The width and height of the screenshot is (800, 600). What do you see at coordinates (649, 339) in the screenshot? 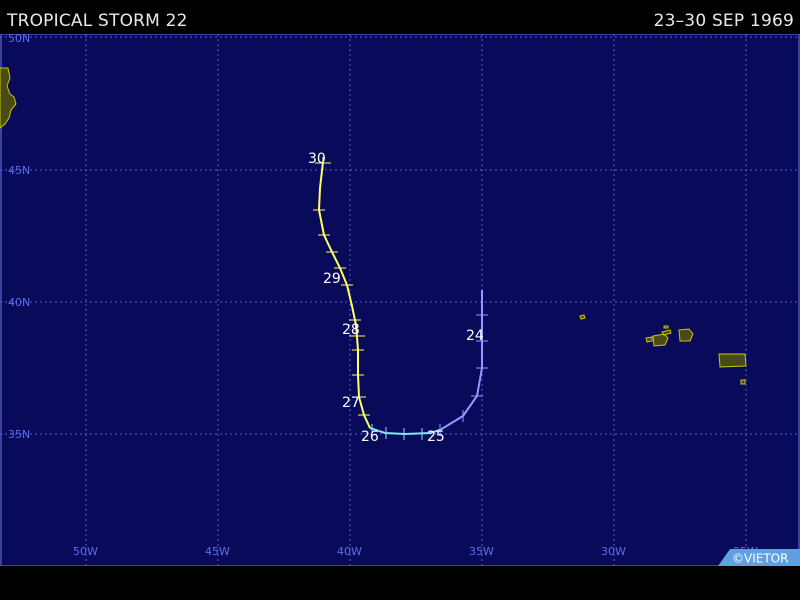
I see `azores-island-faial` at bounding box center [649, 339].